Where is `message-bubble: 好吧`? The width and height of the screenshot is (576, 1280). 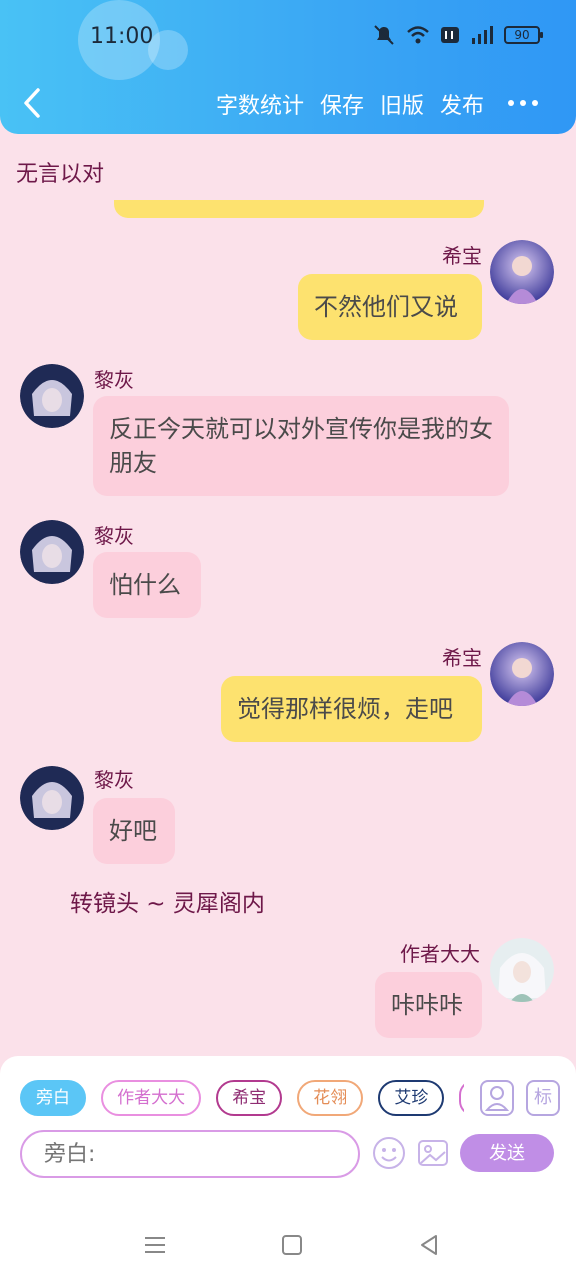 message-bubble: 好吧 is located at coordinates (134, 831).